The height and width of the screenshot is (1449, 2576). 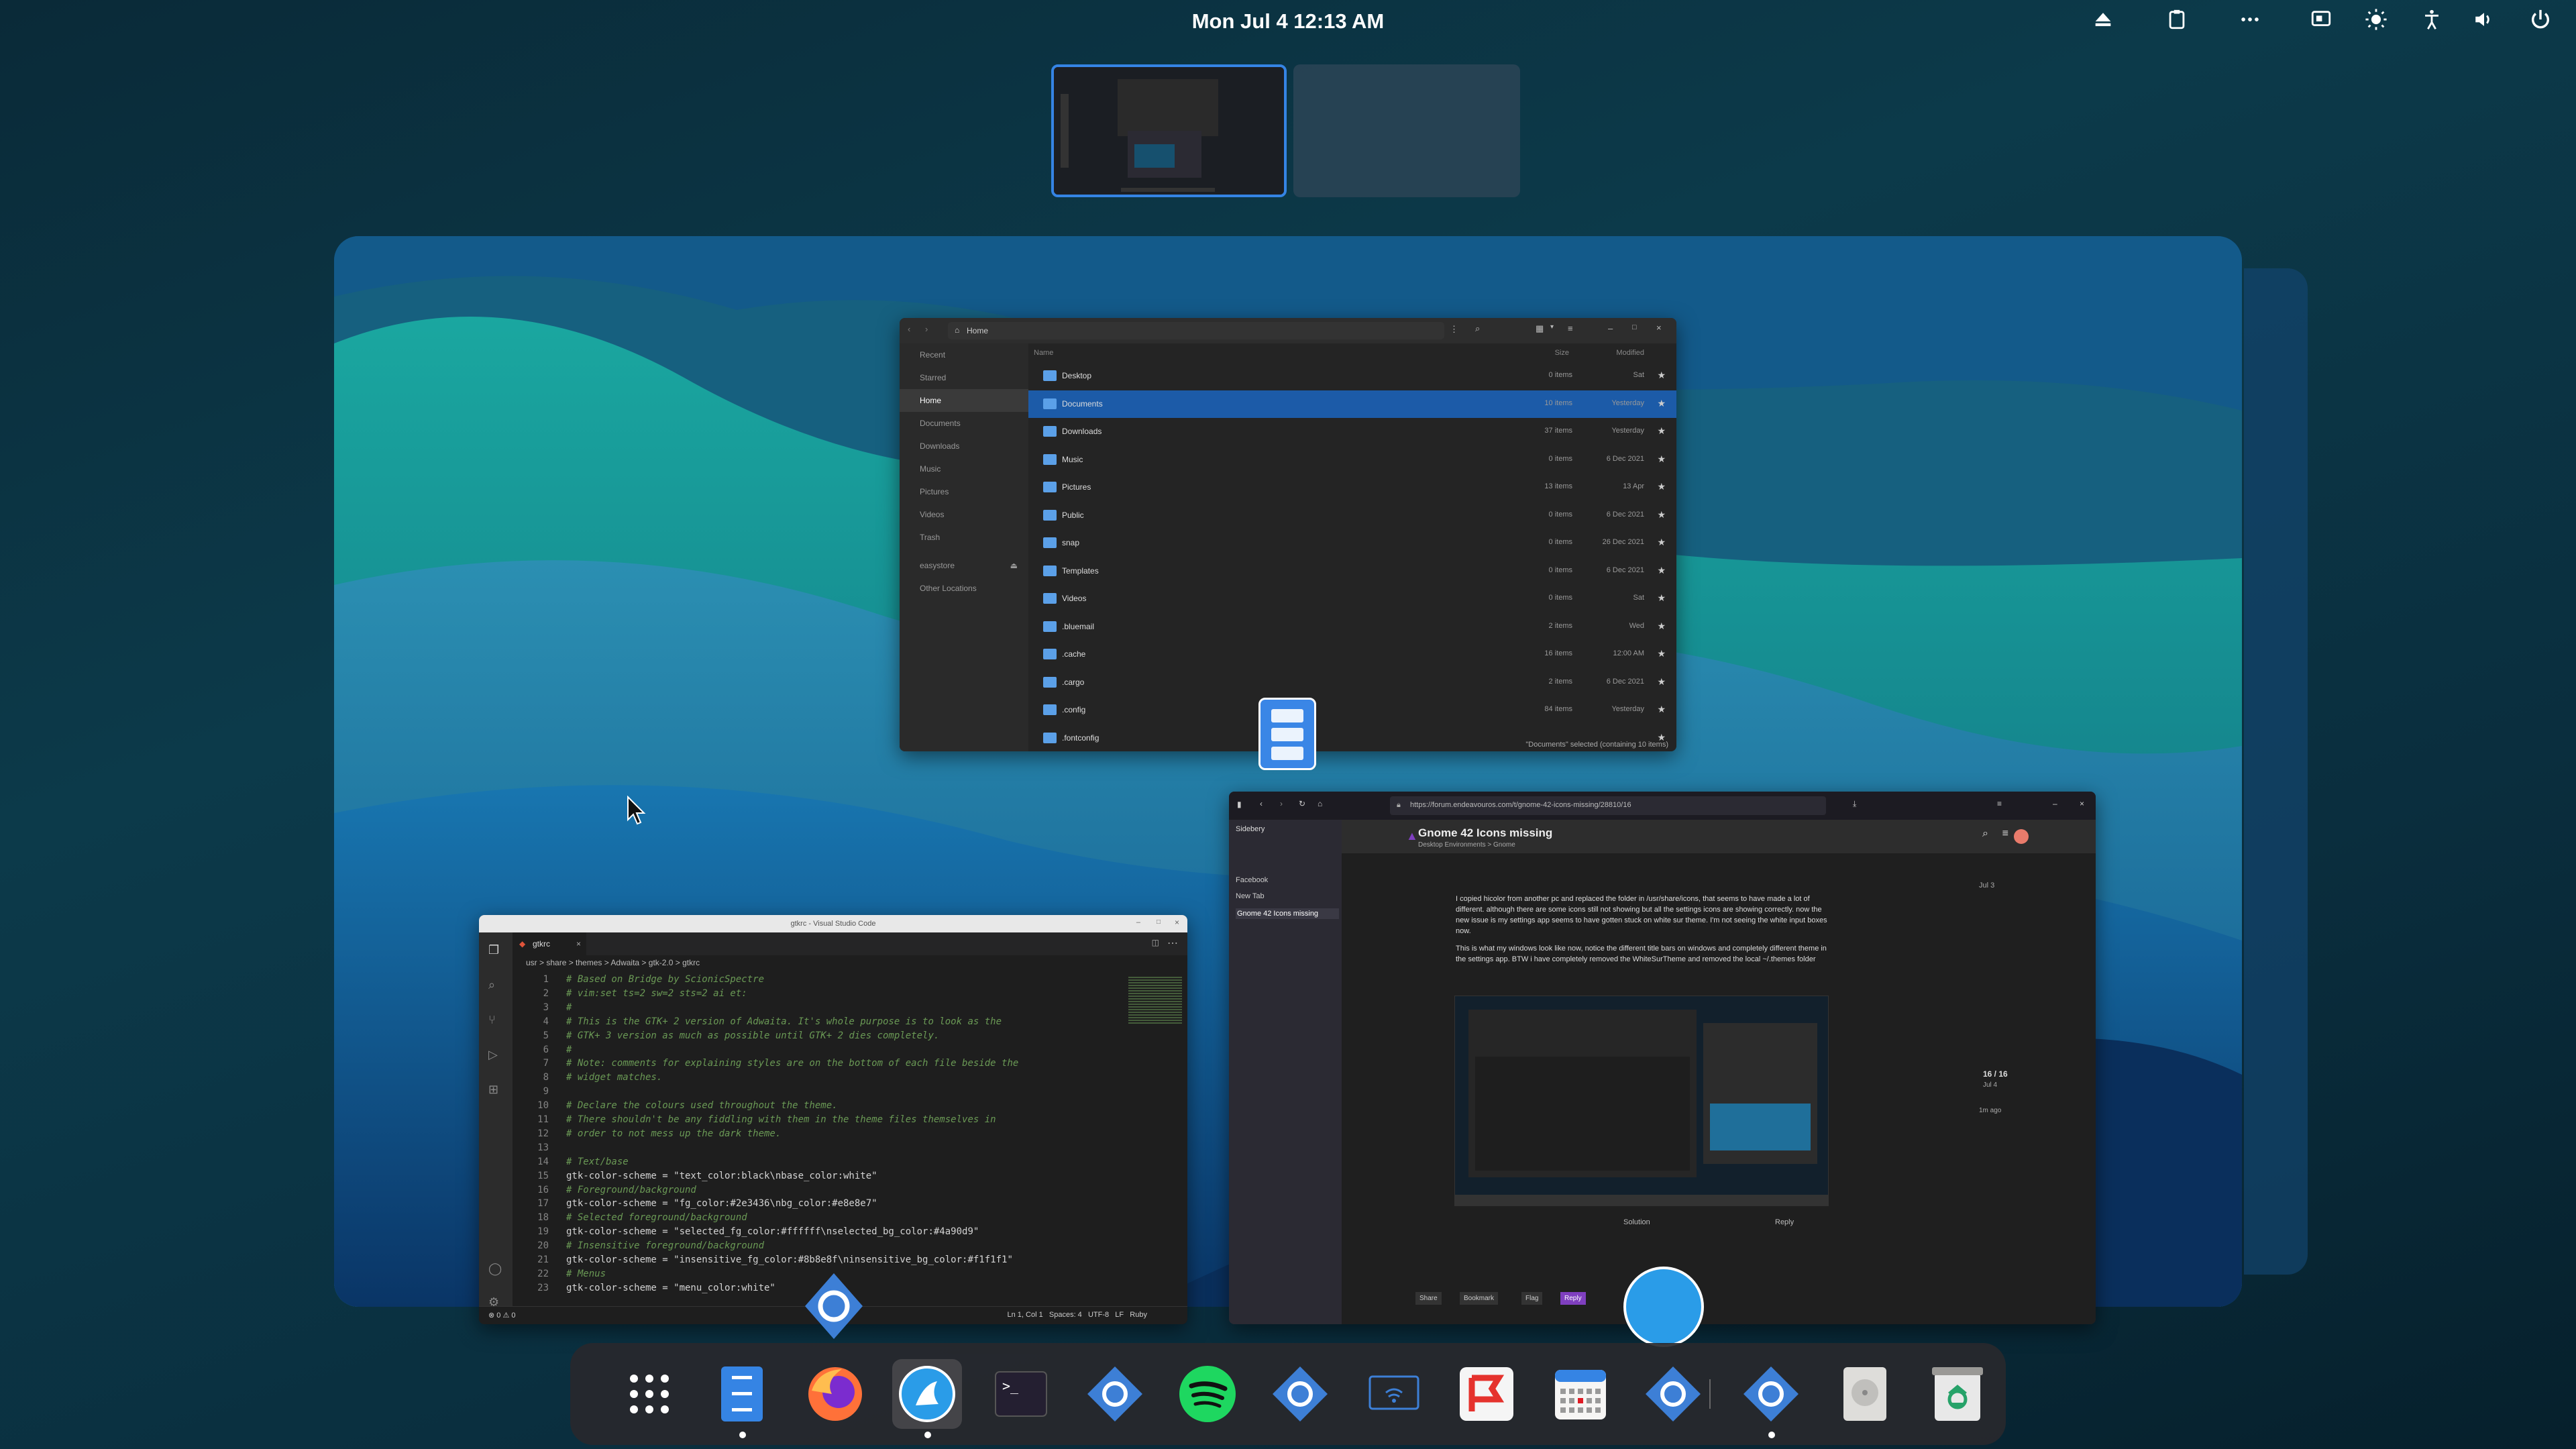 I want to click on files-icon, so click(x=742, y=1398).